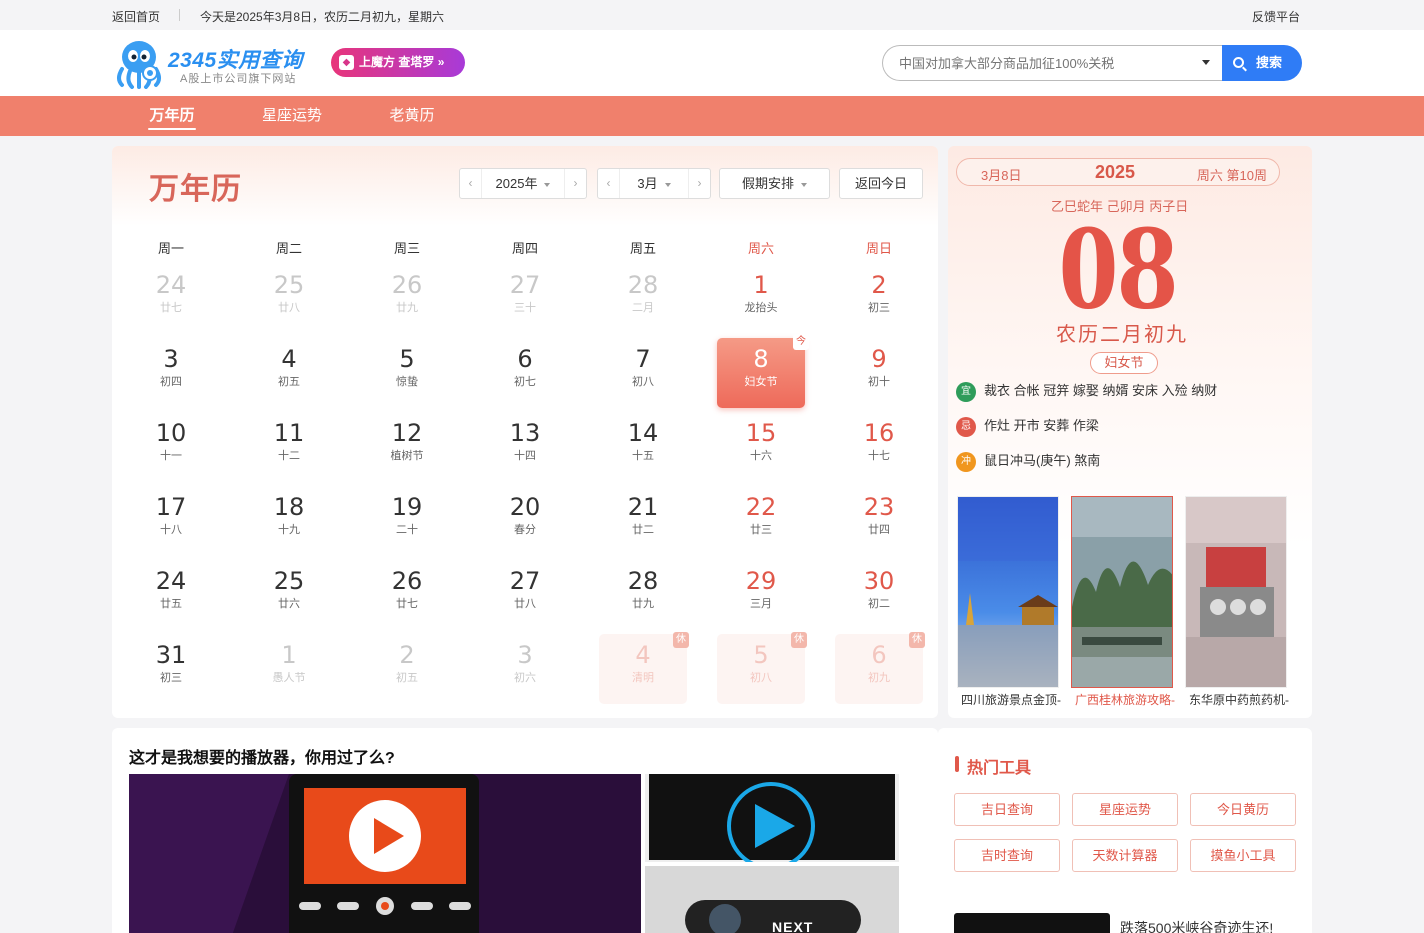 The height and width of the screenshot is (933, 1424). I want to click on year-value: 2025年, so click(516, 183).